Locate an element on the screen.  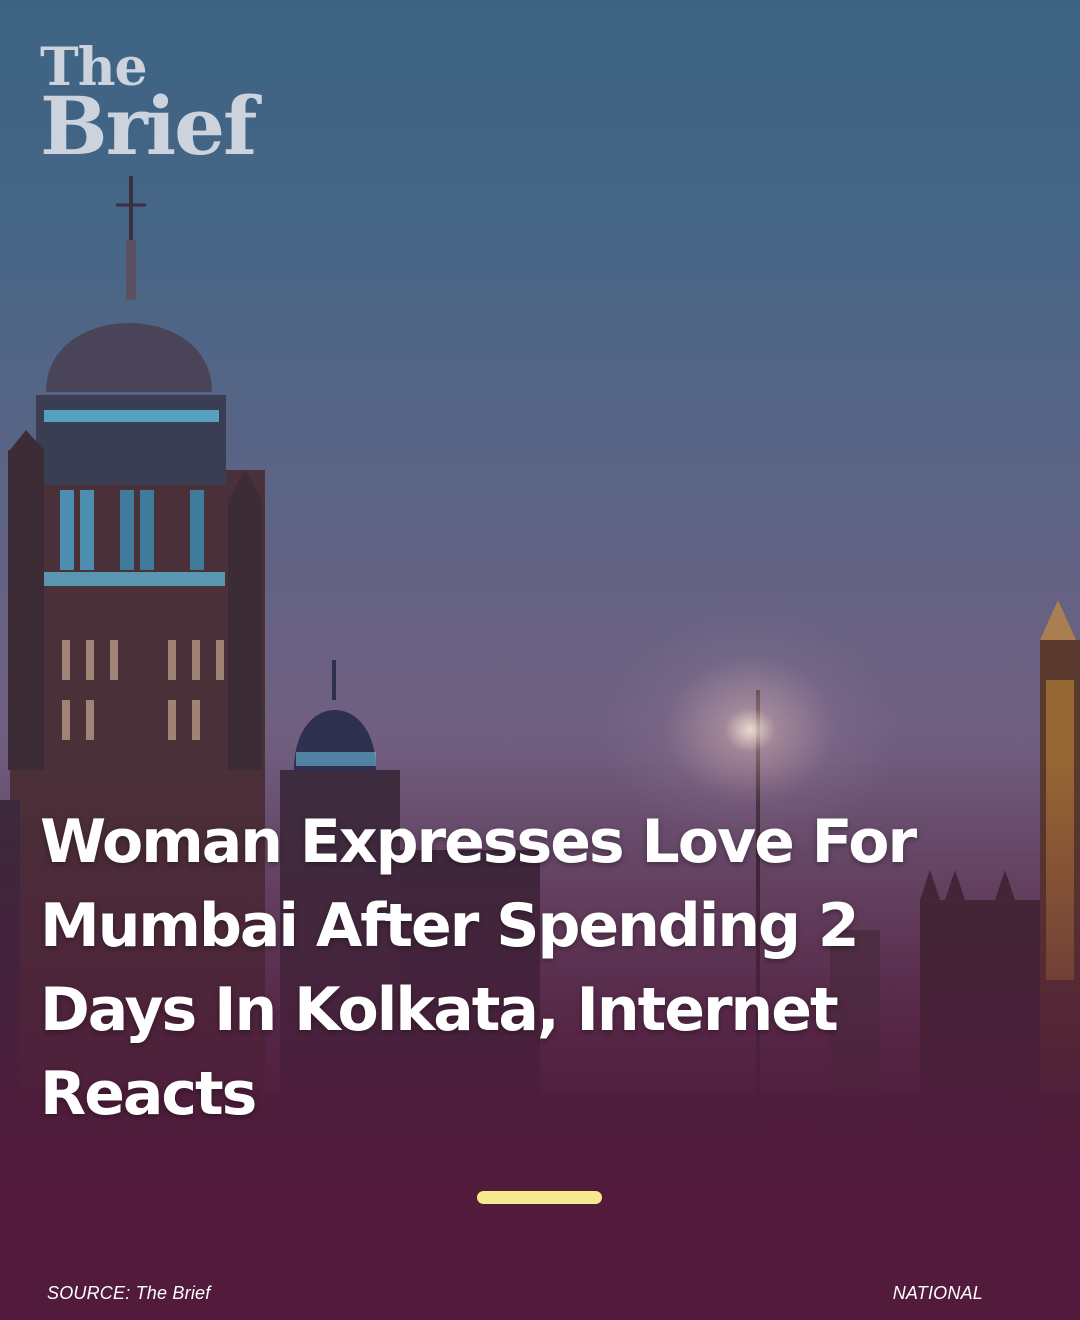
brand-logo: The Brief is located at coordinates (148, 107).